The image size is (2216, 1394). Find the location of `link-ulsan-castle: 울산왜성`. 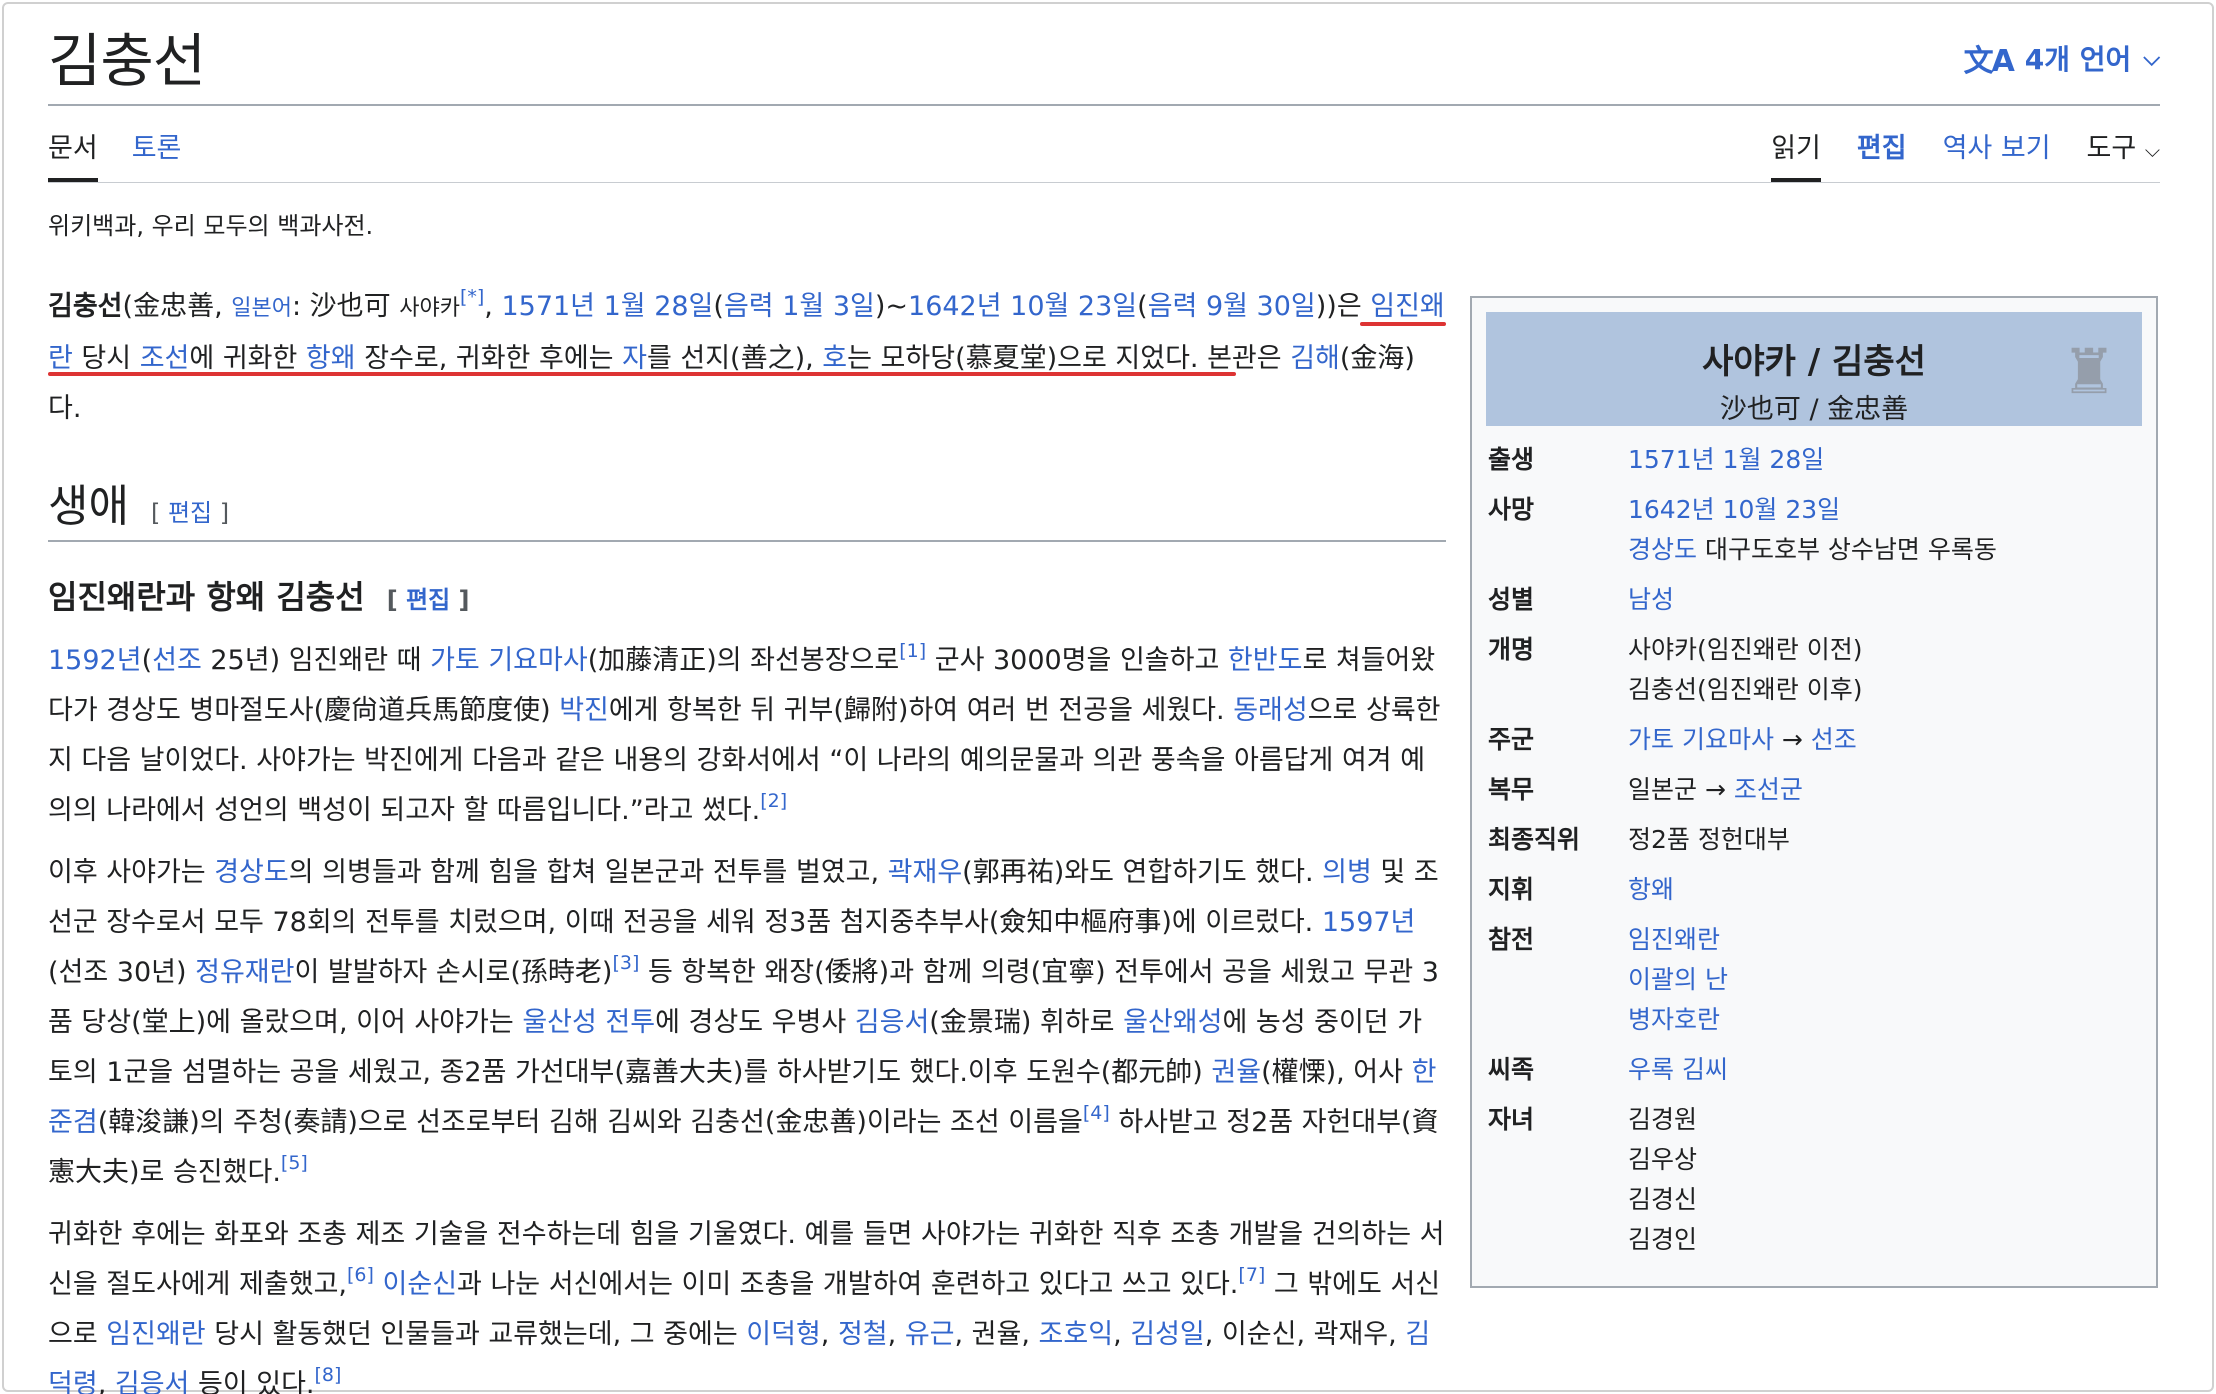

link-ulsan-castle: 울산왜성 is located at coordinates (1172, 1022).